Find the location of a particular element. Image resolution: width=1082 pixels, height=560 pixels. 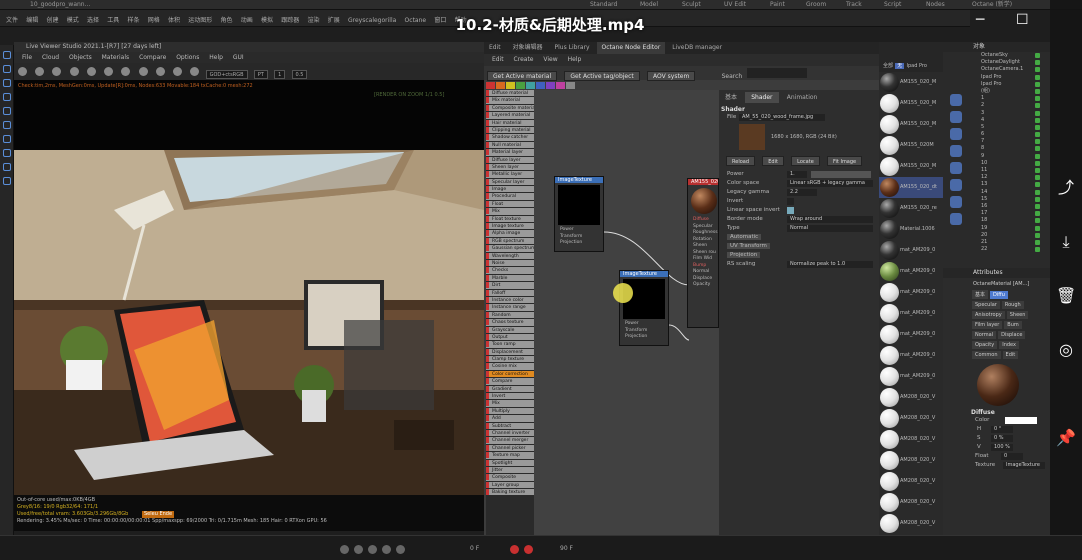

color-swatch is located at coordinates (1021, 420).